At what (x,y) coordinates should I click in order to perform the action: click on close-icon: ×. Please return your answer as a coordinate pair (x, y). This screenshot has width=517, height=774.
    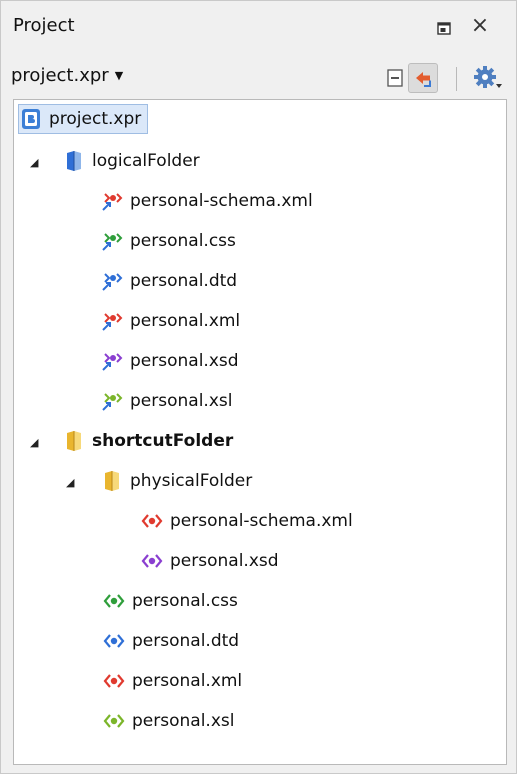
    Looking at the image, I should click on (480, 25).